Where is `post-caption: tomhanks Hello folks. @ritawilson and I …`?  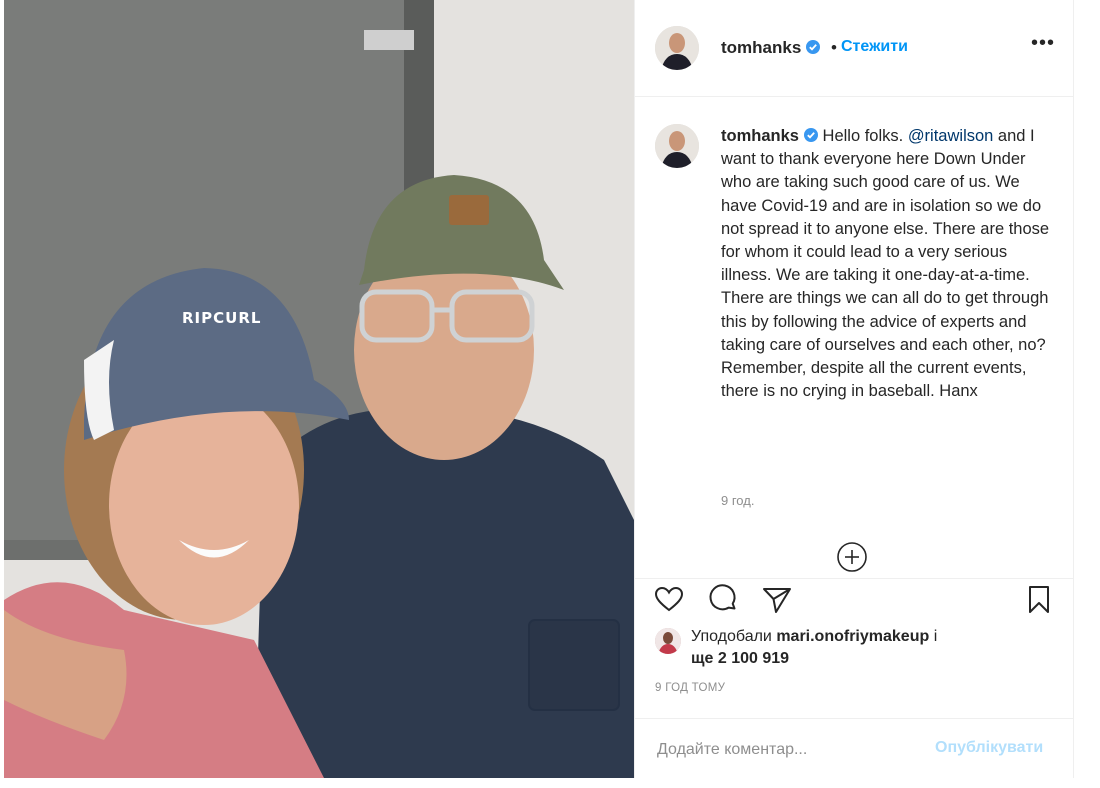
post-caption: tomhanks Hello folks. @ritawilson and I … is located at coordinates (886, 264).